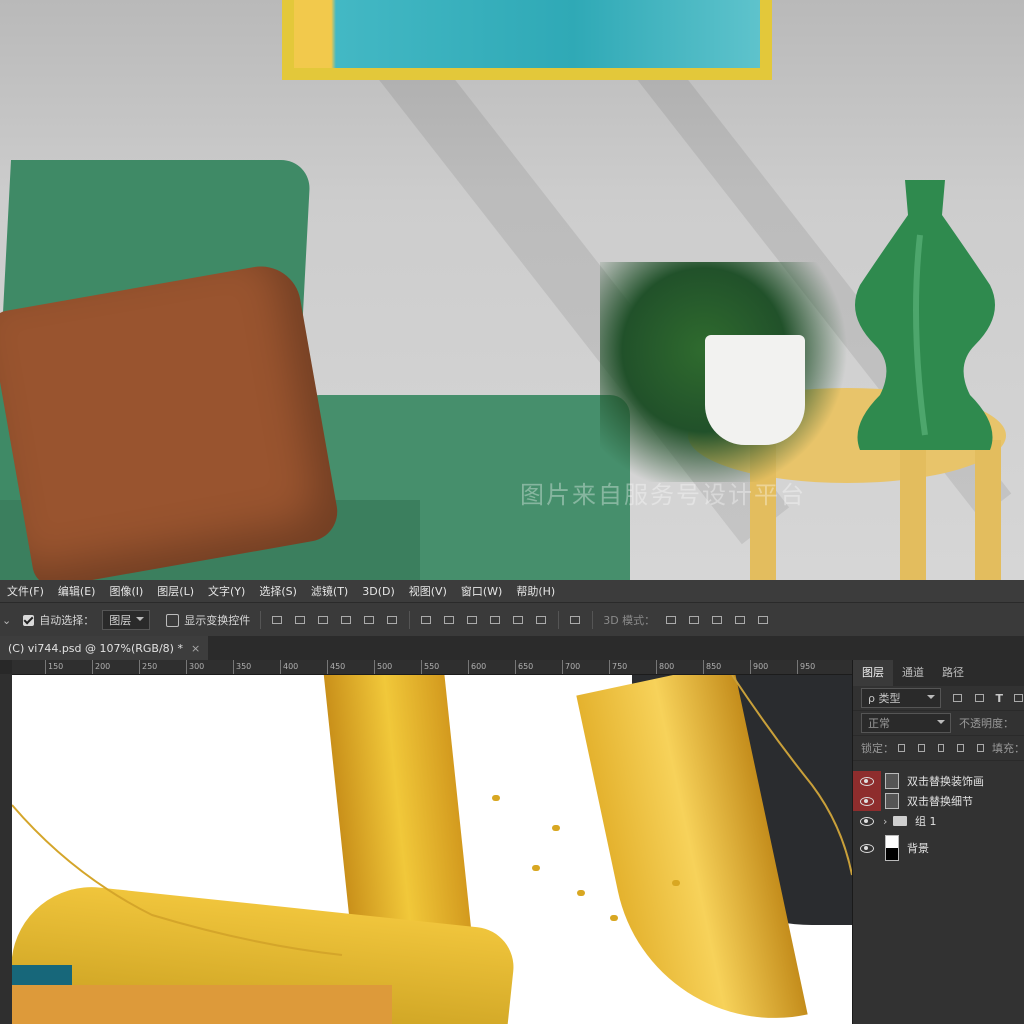 The width and height of the screenshot is (1024, 1024). What do you see at coordinates (6, 620) in the screenshot?
I see `tool-preset-chevron-icon: ⌄` at bounding box center [6, 620].